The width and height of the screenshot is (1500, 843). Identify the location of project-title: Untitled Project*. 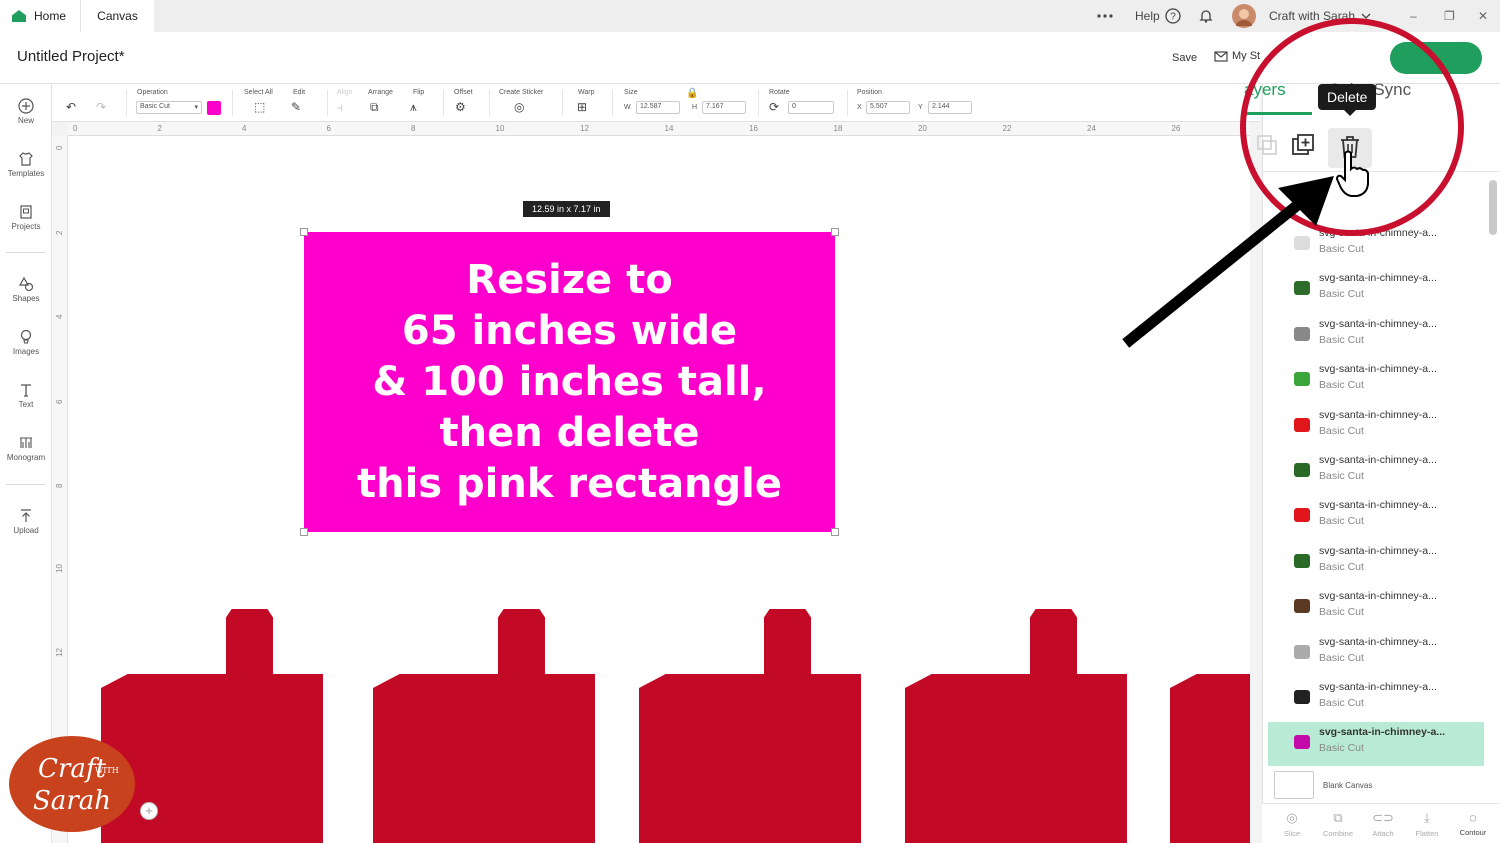
(71, 56).